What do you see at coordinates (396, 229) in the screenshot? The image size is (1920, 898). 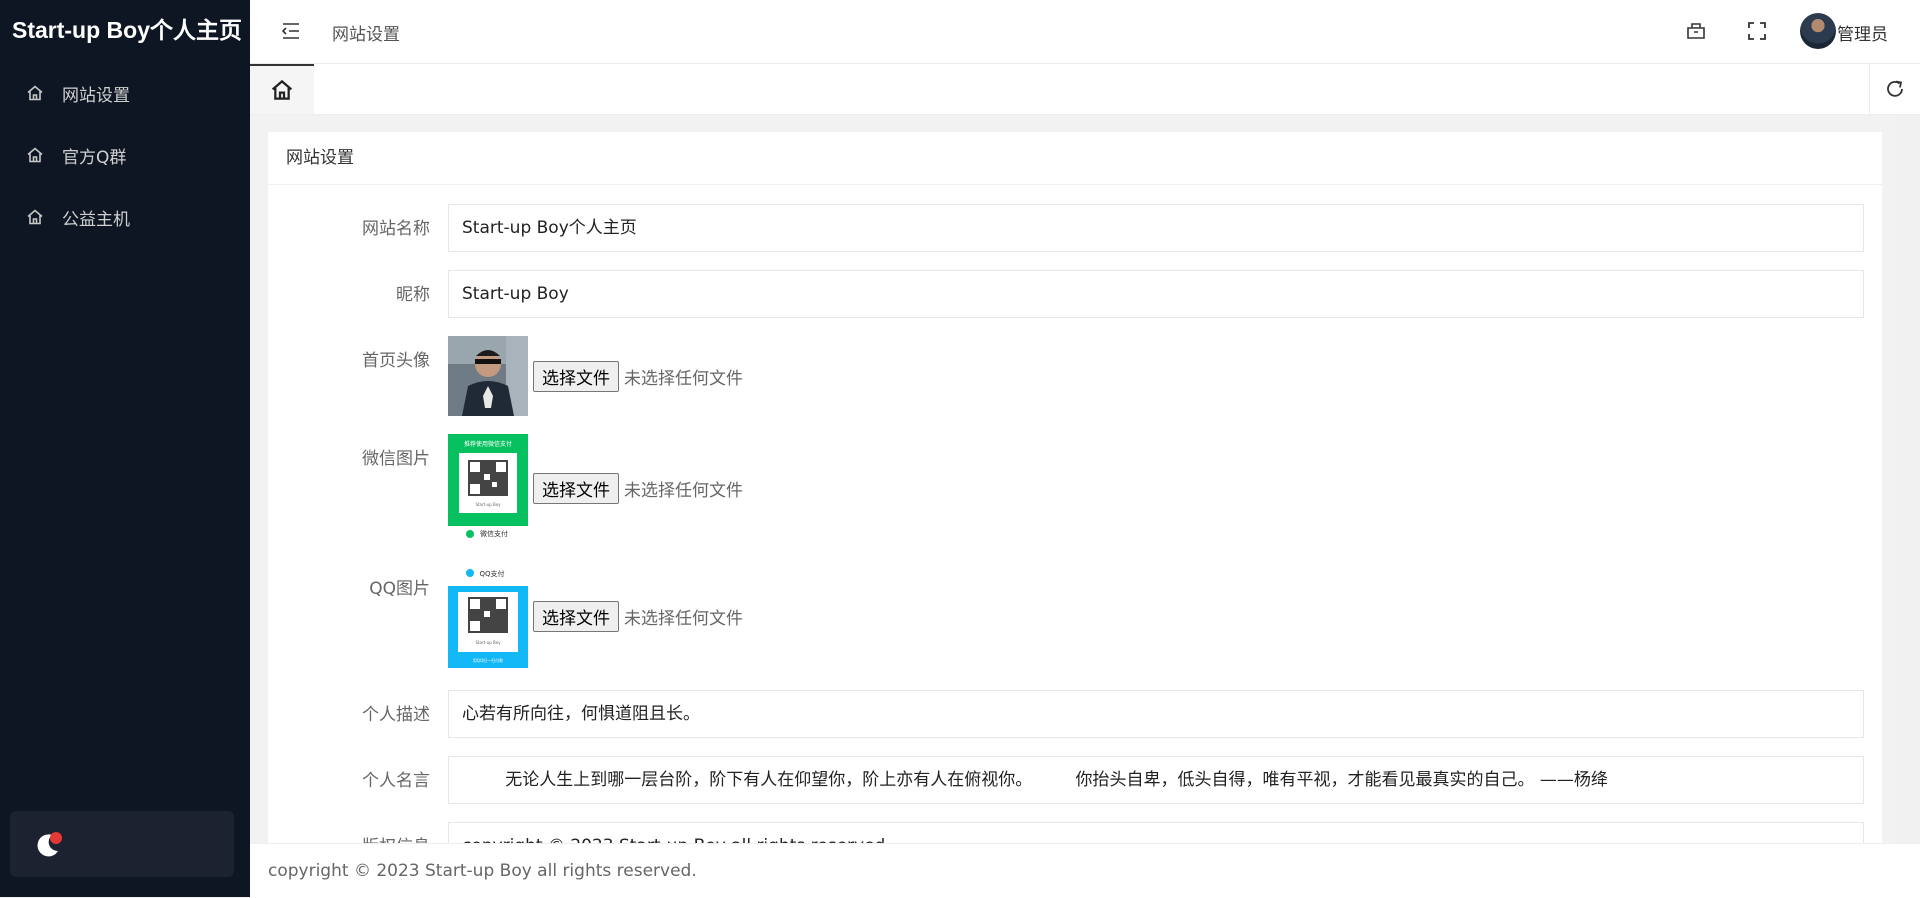 I see `site-name-label: 网站名称` at bounding box center [396, 229].